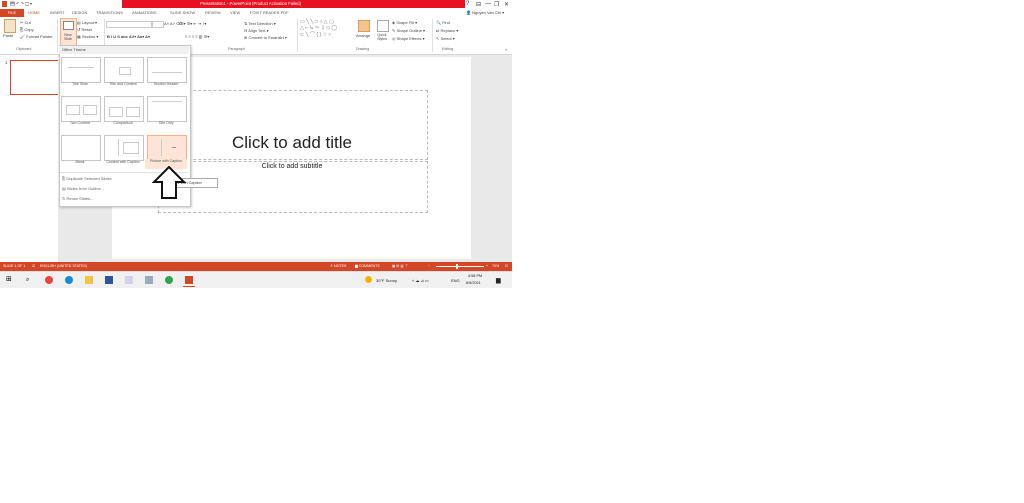 The height and width of the screenshot is (503, 1024). Describe the element at coordinates (124, 109) in the screenshot. I see `layout-comparison` at that location.